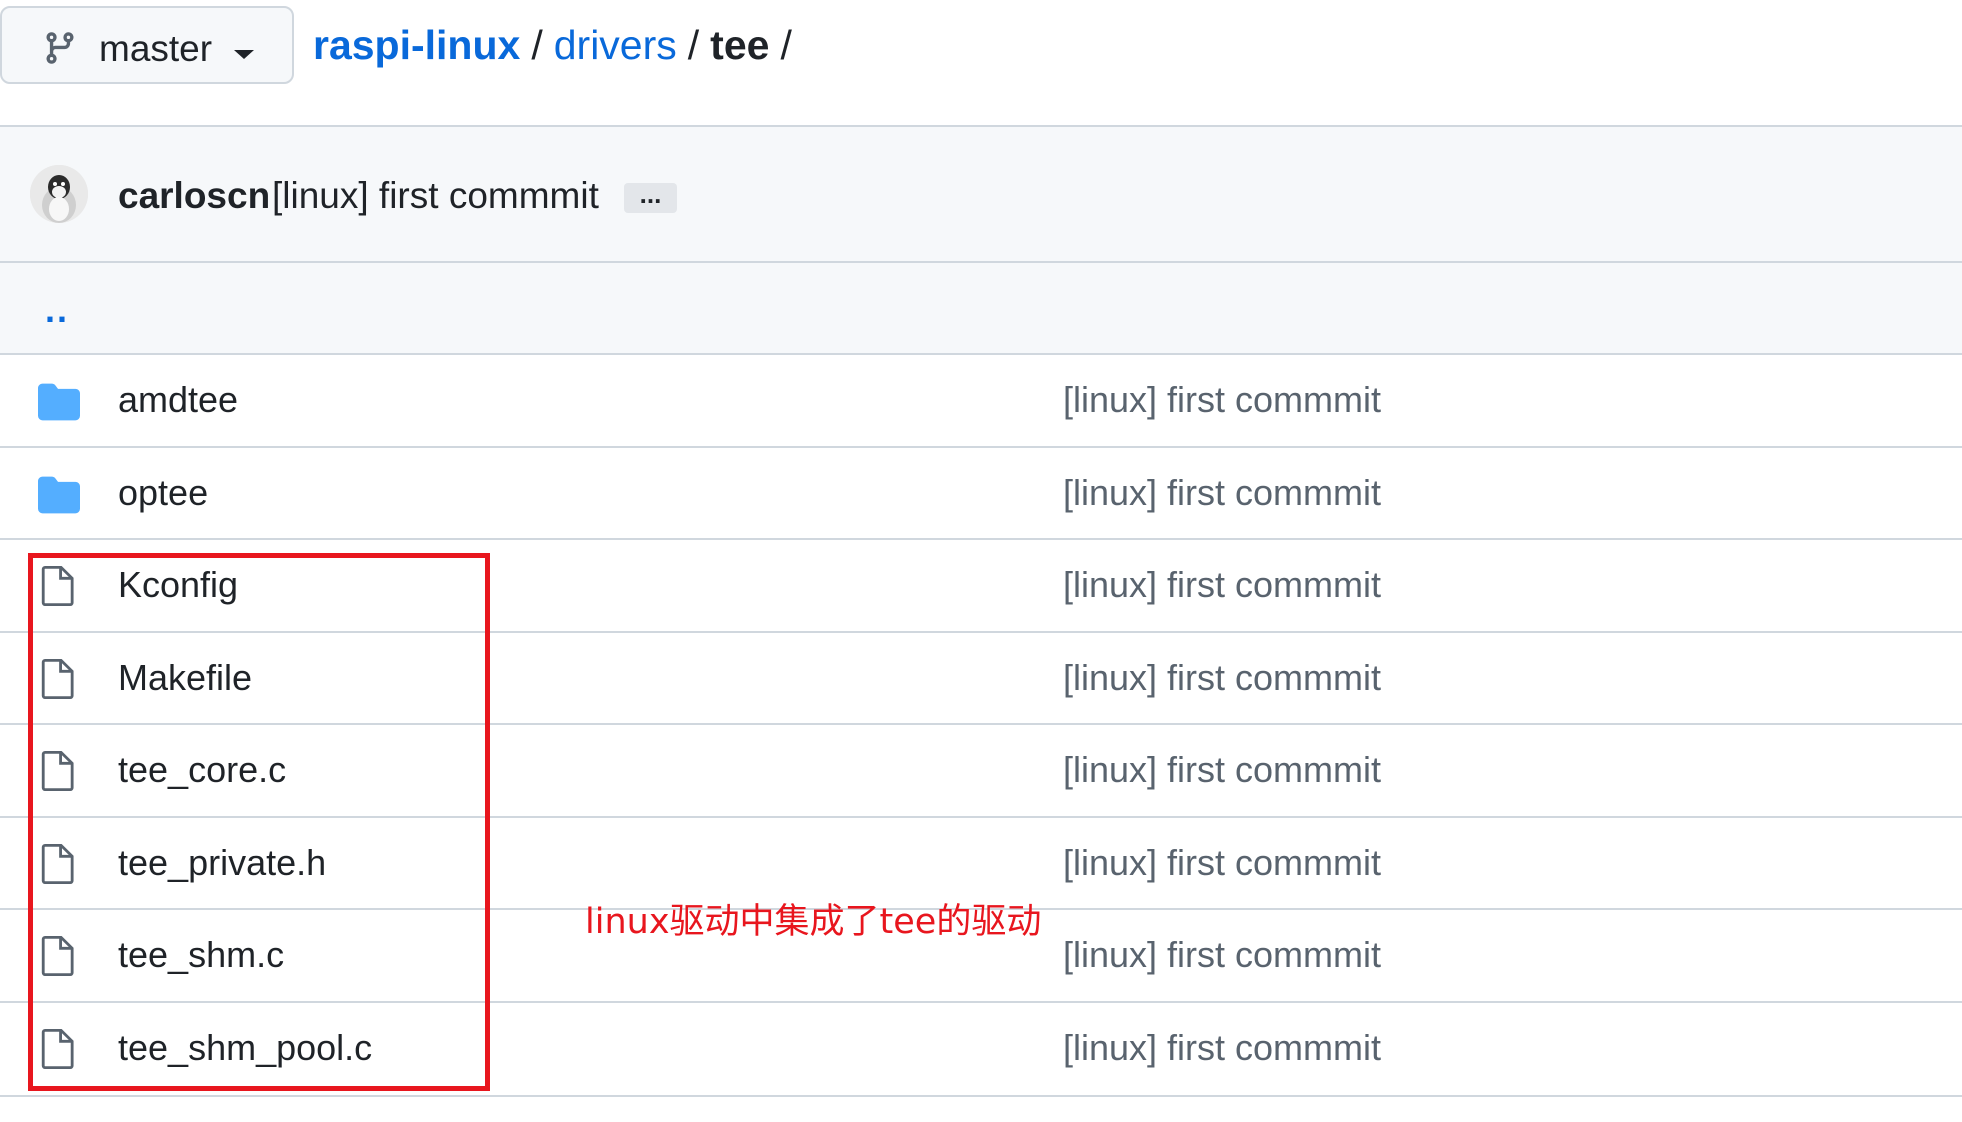 The image size is (1962, 1122). Describe the element at coordinates (60, 48) in the screenshot. I see `git-branch-icon` at that location.